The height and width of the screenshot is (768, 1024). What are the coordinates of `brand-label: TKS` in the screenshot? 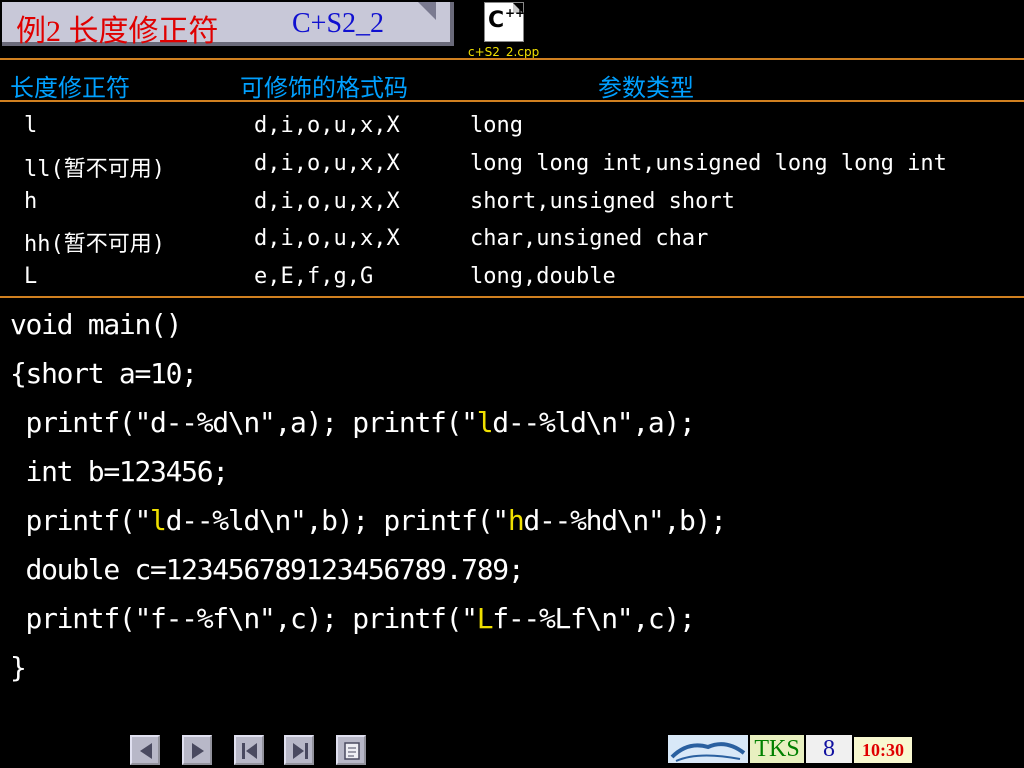 It's located at (777, 749).